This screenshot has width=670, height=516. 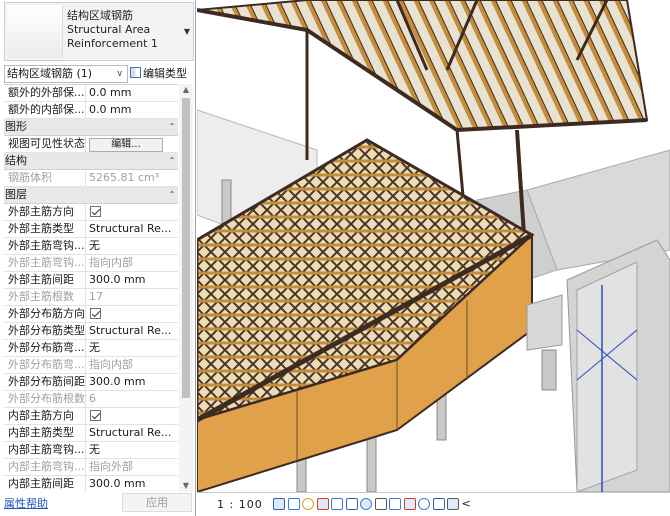 I want to click on worksharing-icon, so click(x=424, y=504).